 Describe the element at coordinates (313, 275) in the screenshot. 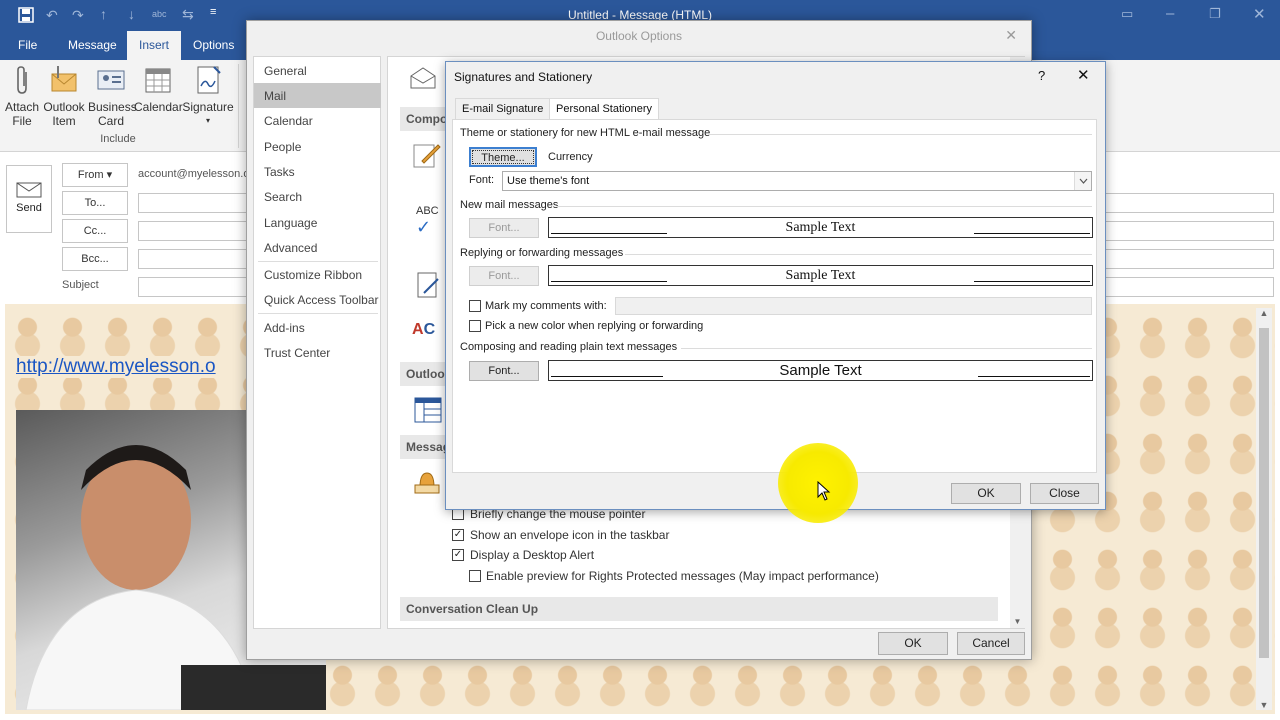

I see `nav-customize-ribbon: Customize Ribbon` at that location.